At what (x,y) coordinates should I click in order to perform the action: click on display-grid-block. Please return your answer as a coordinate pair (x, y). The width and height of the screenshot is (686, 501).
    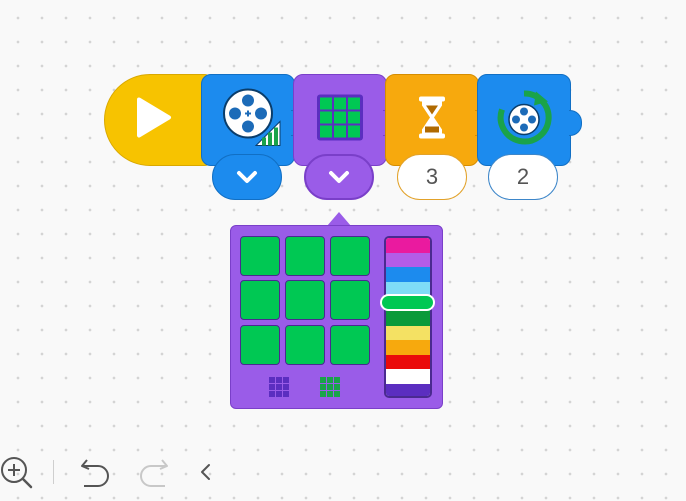
    Looking at the image, I should click on (344, 120).